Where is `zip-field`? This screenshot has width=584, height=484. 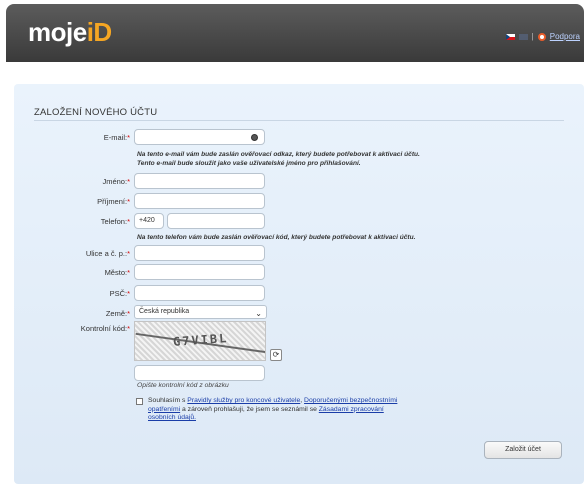 zip-field is located at coordinates (199, 293).